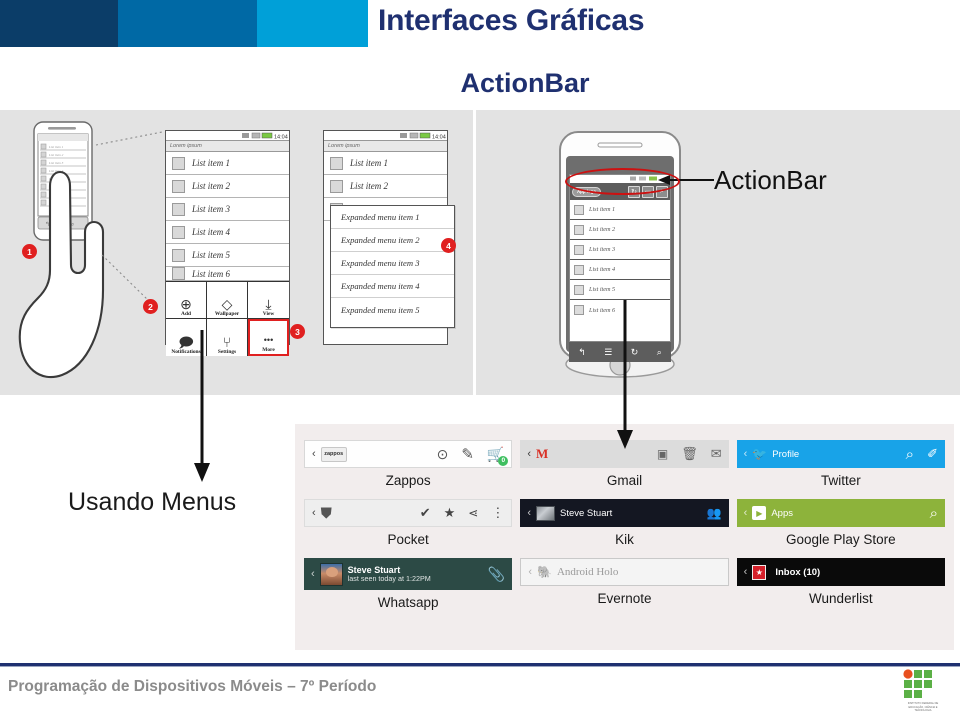  What do you see at coordinates (473, 513) in the screenshot?
I see `share-icon: ⋖` at bounding box center [473, 513].